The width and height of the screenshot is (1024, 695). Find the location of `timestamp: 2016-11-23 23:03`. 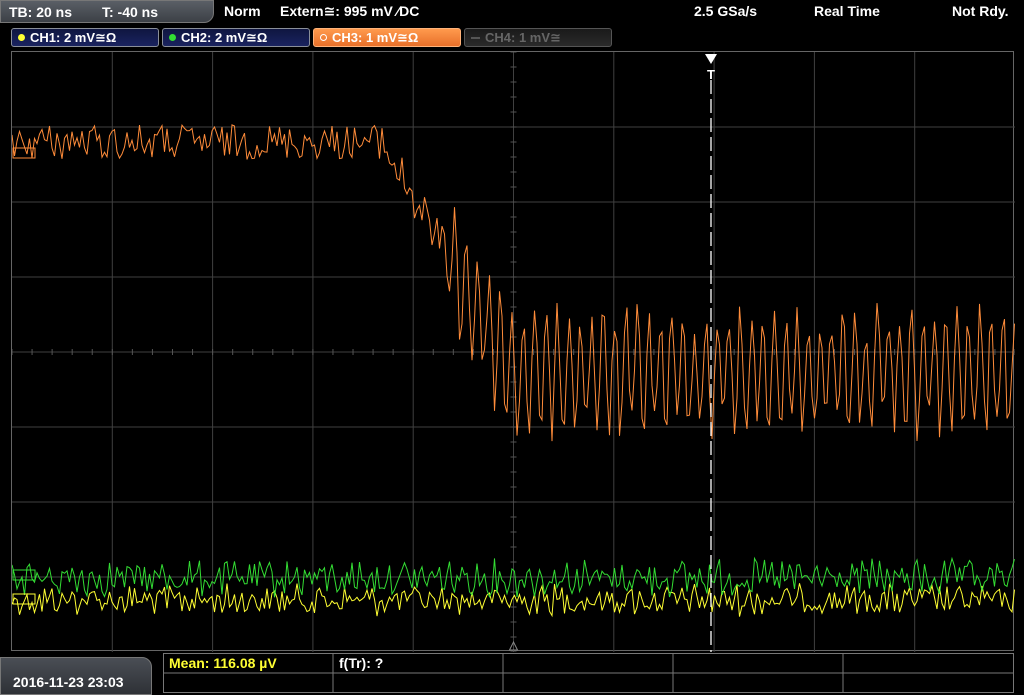

timestamp: 2016-11-23 23:03 is located at coordinates (68, 682).